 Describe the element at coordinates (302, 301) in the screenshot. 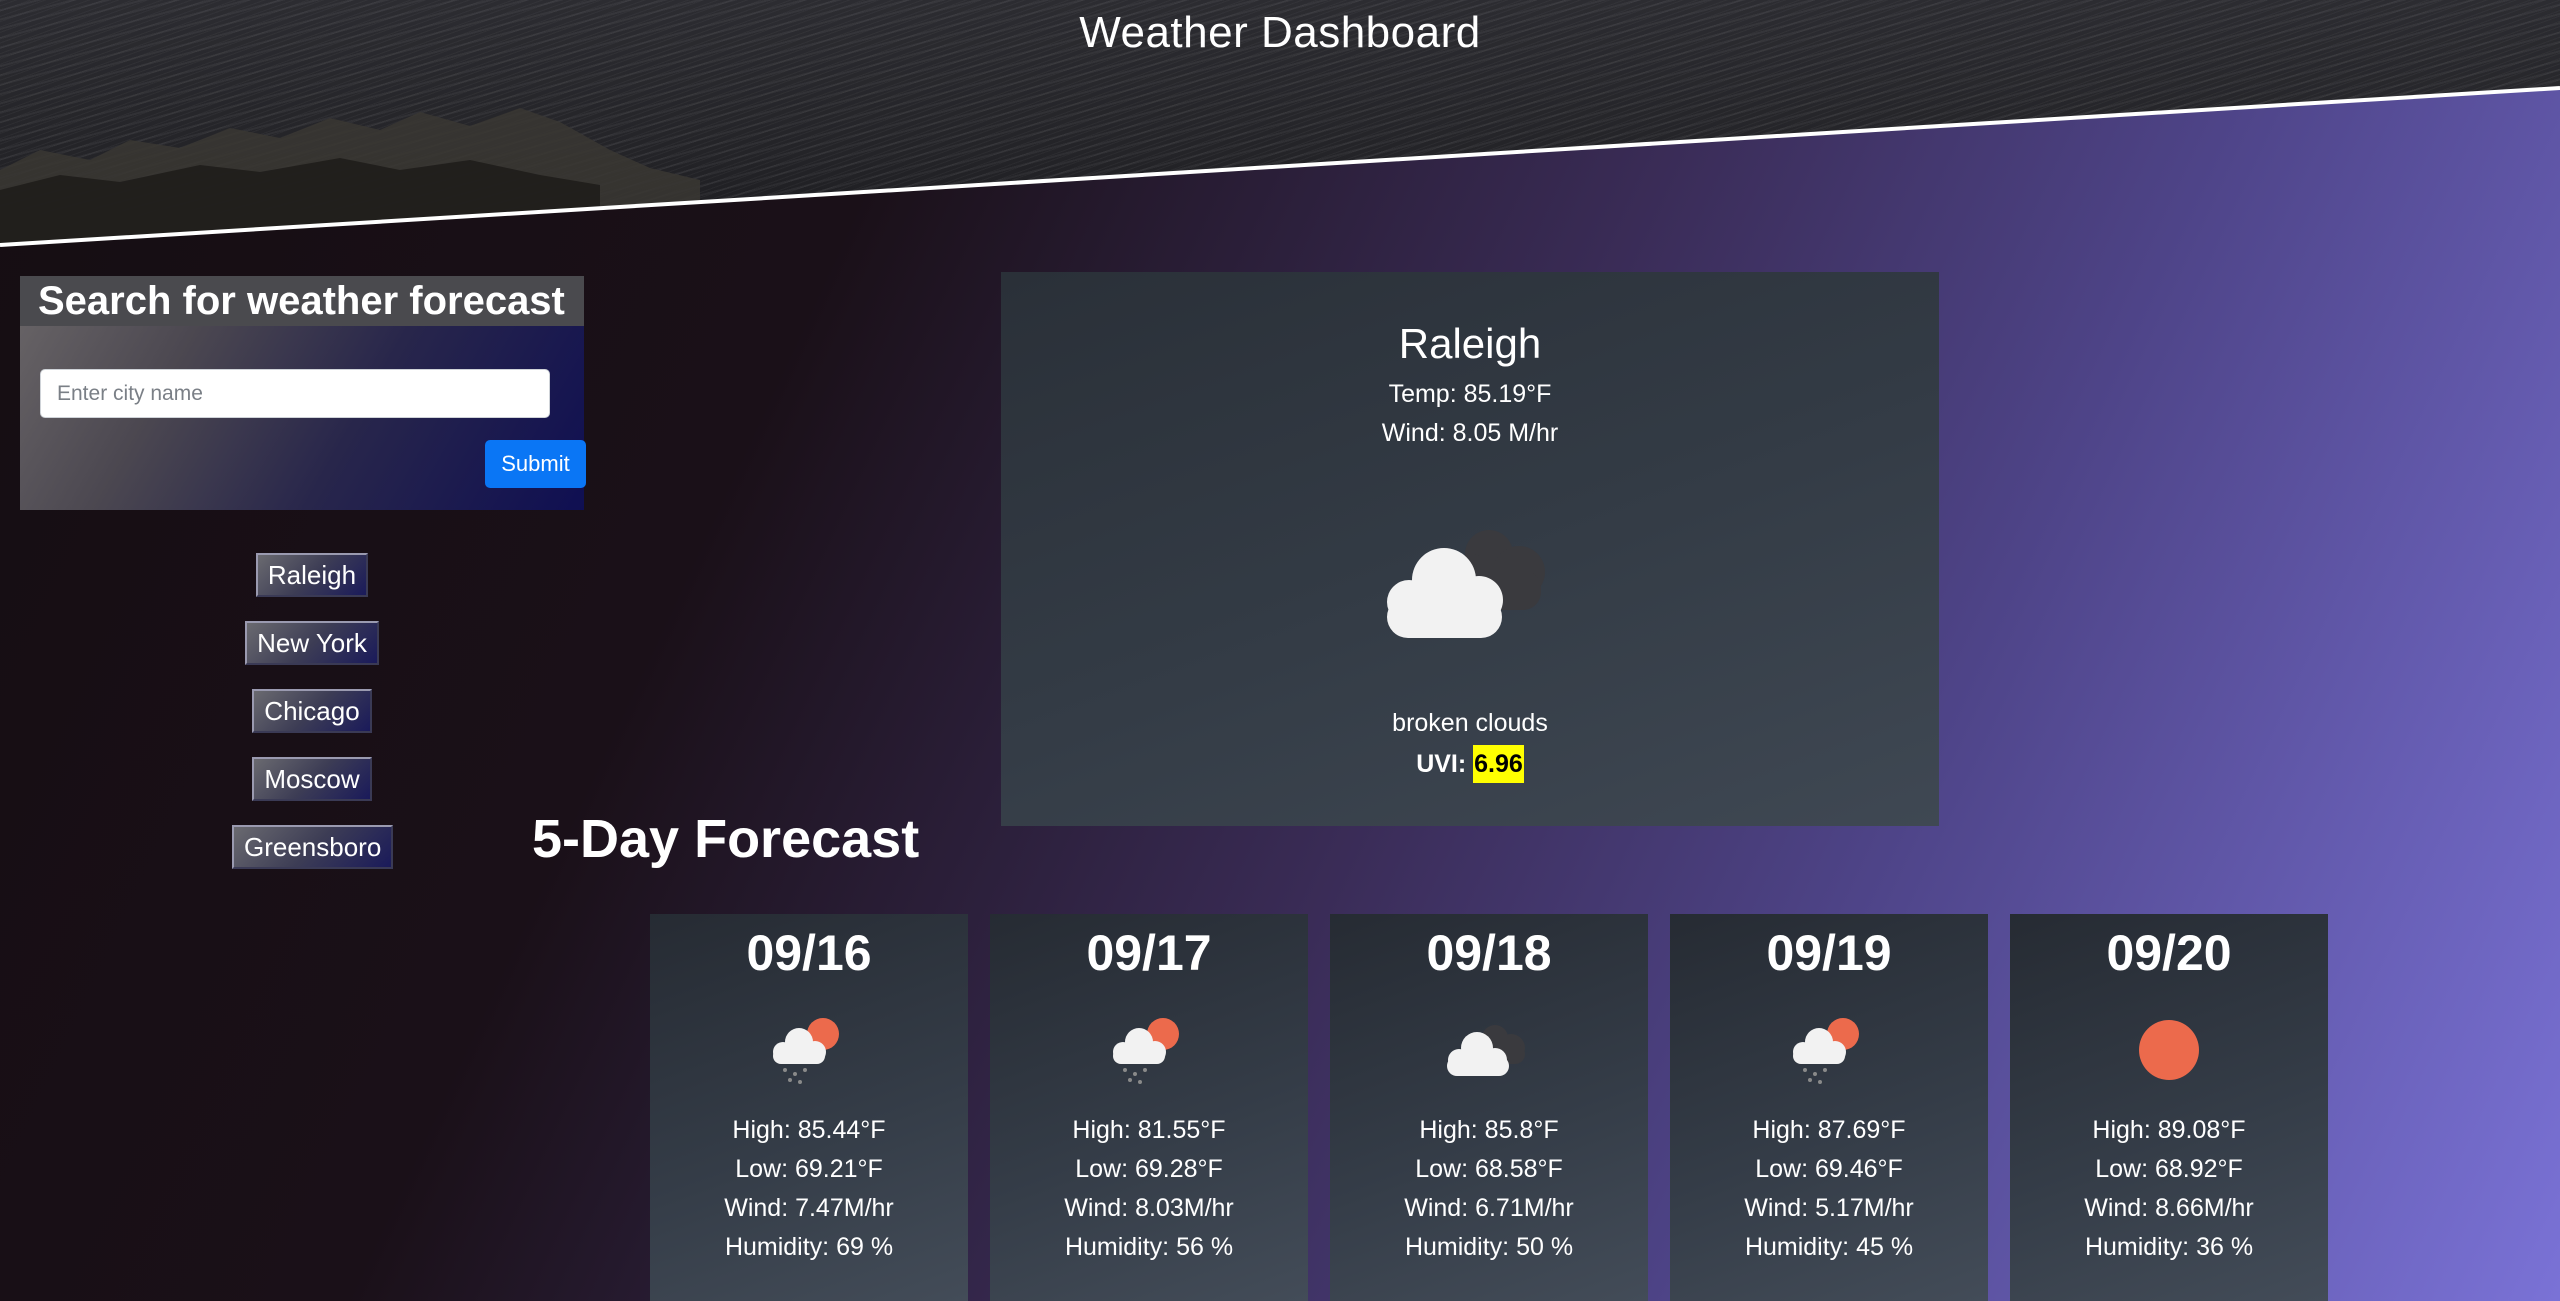

I see `search-heading: Search for weather forecast` at that location.